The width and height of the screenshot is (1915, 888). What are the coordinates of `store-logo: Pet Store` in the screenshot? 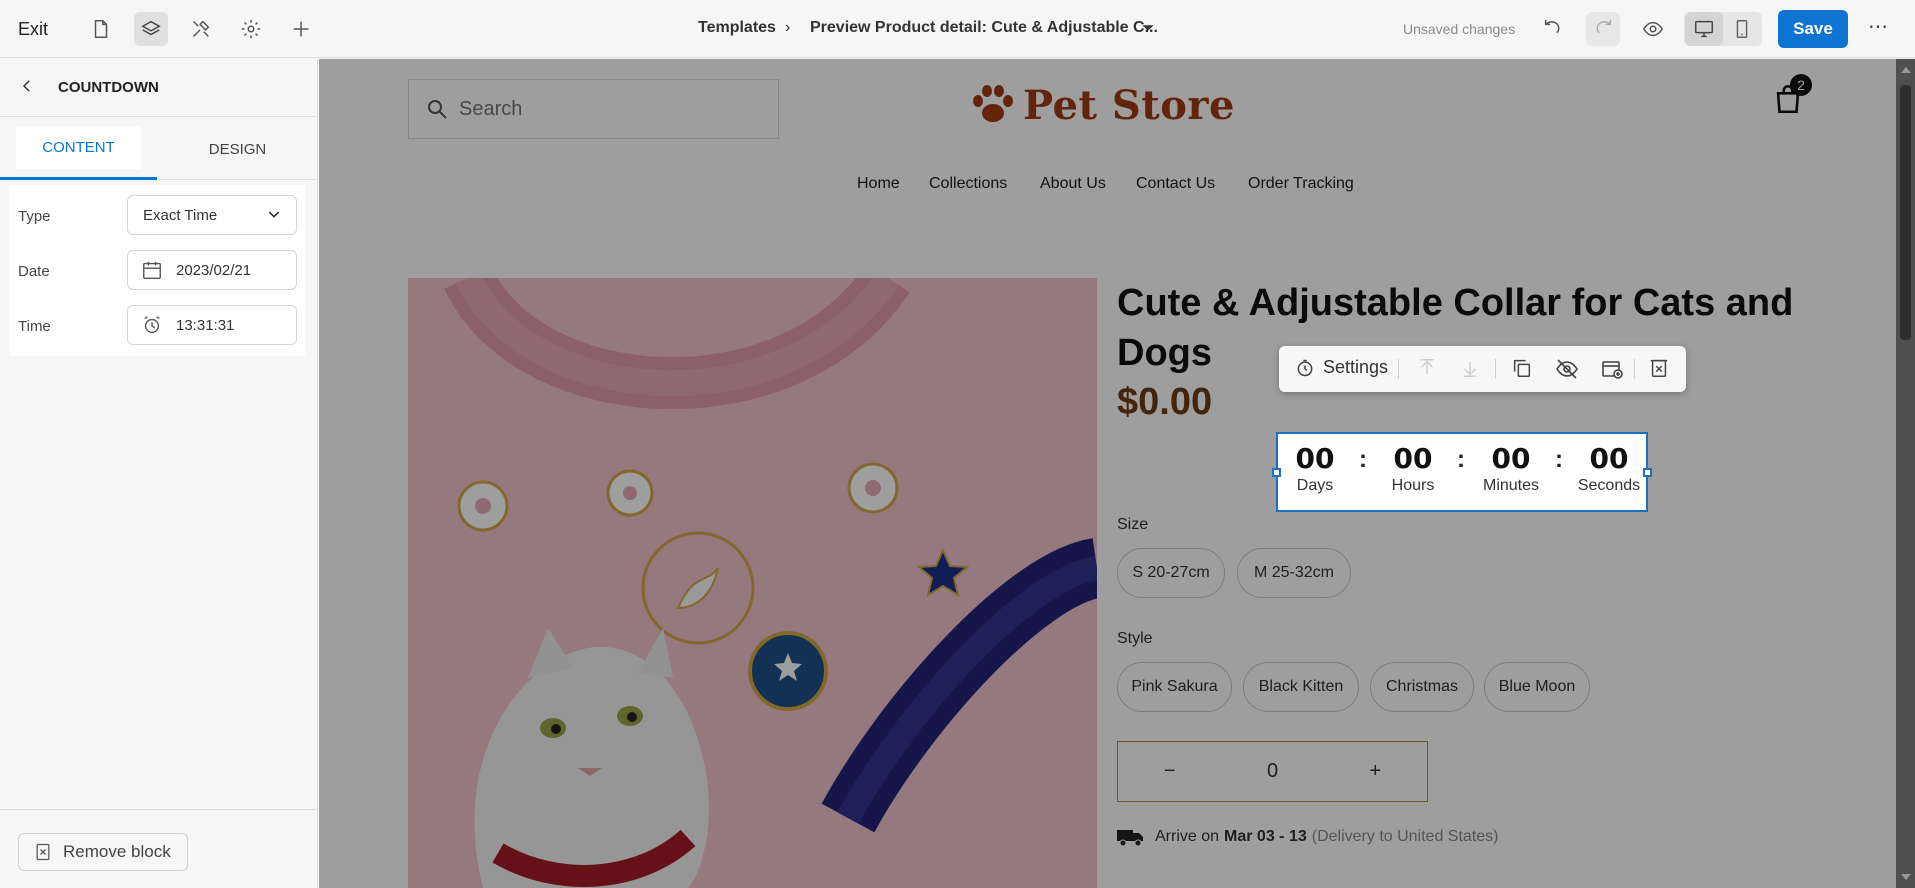 It's located at (1102, 105).